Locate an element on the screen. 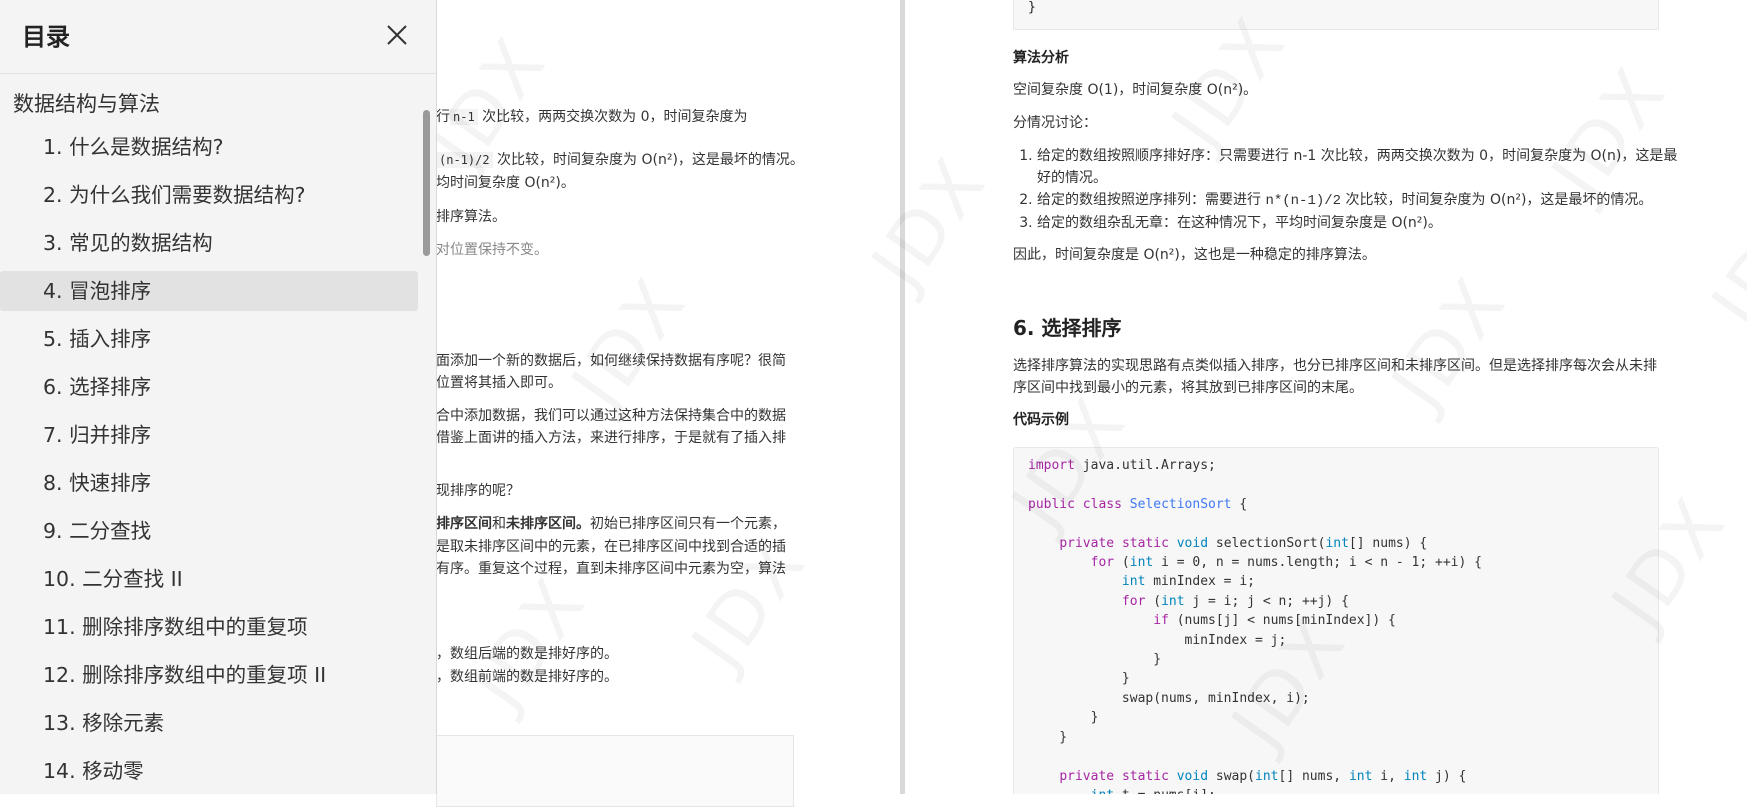  code-block-end: } is located at coordinates (1336, 15).